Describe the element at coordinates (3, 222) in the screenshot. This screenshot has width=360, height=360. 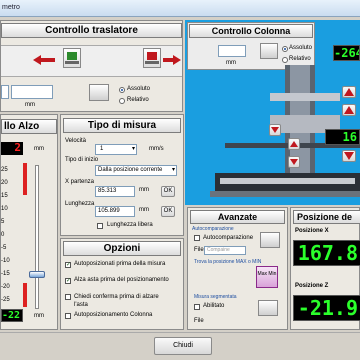
I see `alzo-tick-label: 5` at that location.